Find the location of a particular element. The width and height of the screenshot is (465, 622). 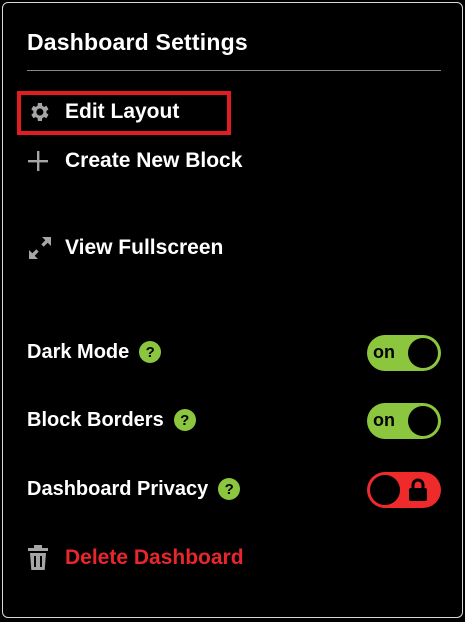

dark-mode-help-icon: ? is located at coordinates (150, 352).